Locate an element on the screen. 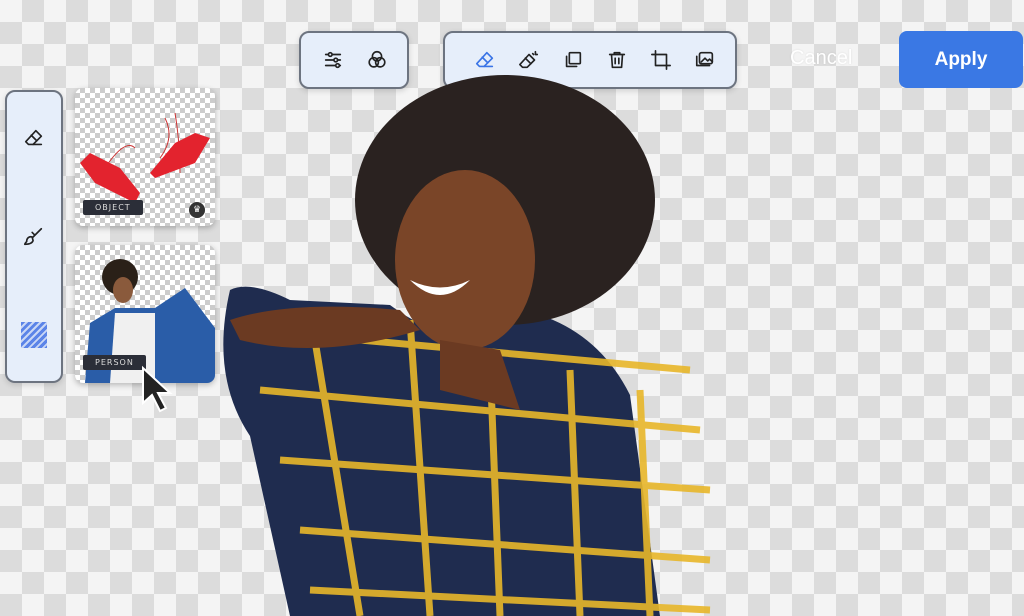 The image size is (1024, 616). pattern-icon is located at coordinates (34, 335).